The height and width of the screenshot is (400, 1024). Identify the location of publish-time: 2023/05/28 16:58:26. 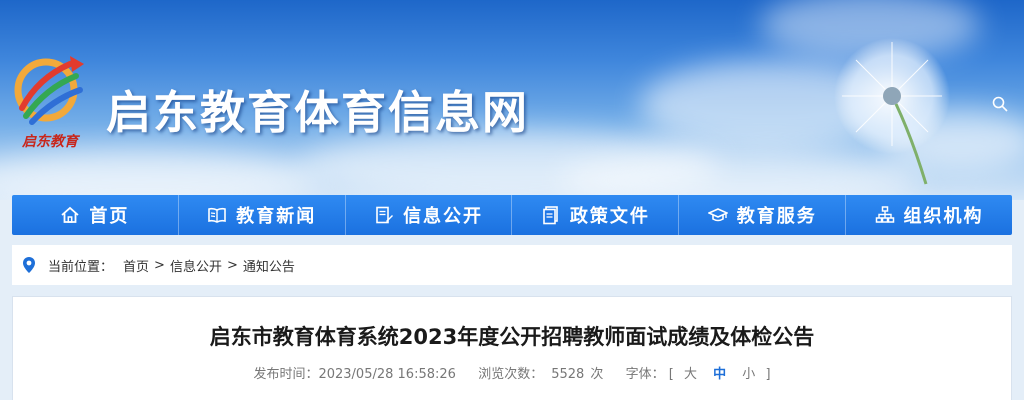
(387, 374).